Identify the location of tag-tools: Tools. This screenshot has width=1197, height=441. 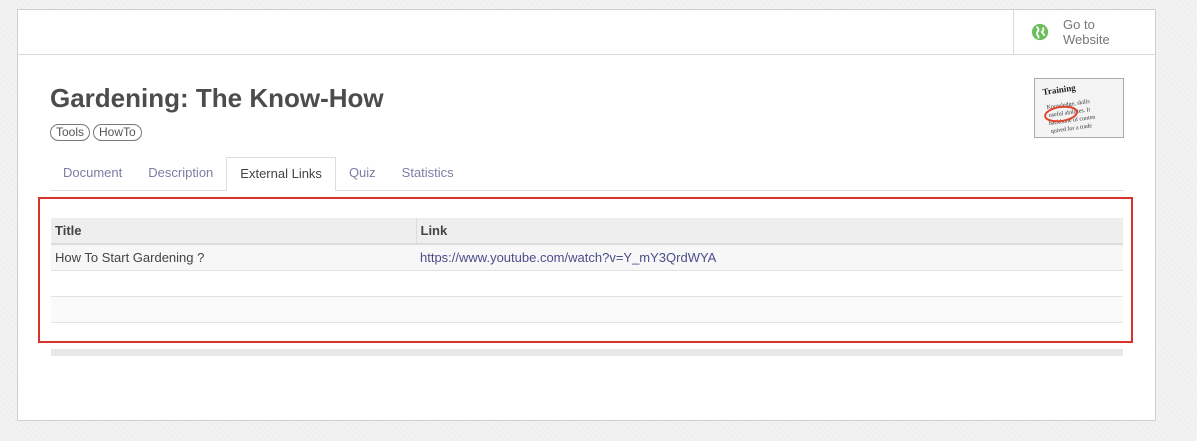
(70, 132).